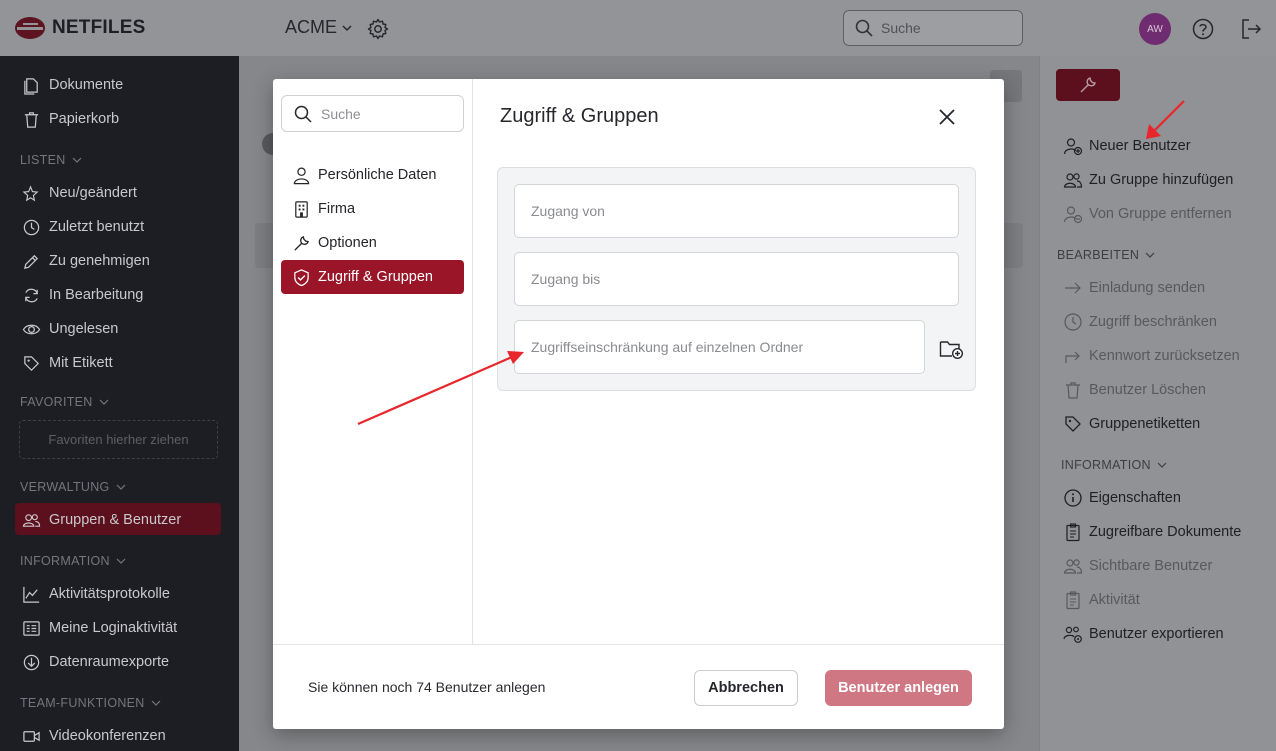  I want to click on section-label: INFORMATION, so click(65, 561).